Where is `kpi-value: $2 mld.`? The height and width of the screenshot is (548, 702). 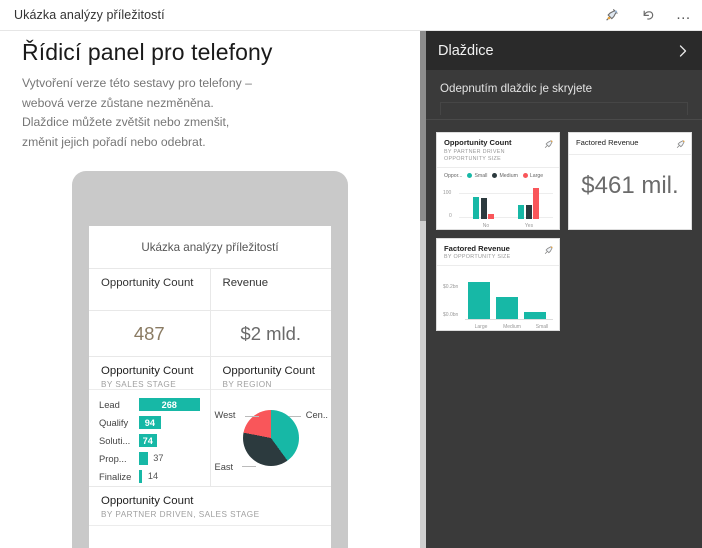
kpi-value: $2 mld. is located at coordinates (271, 333).